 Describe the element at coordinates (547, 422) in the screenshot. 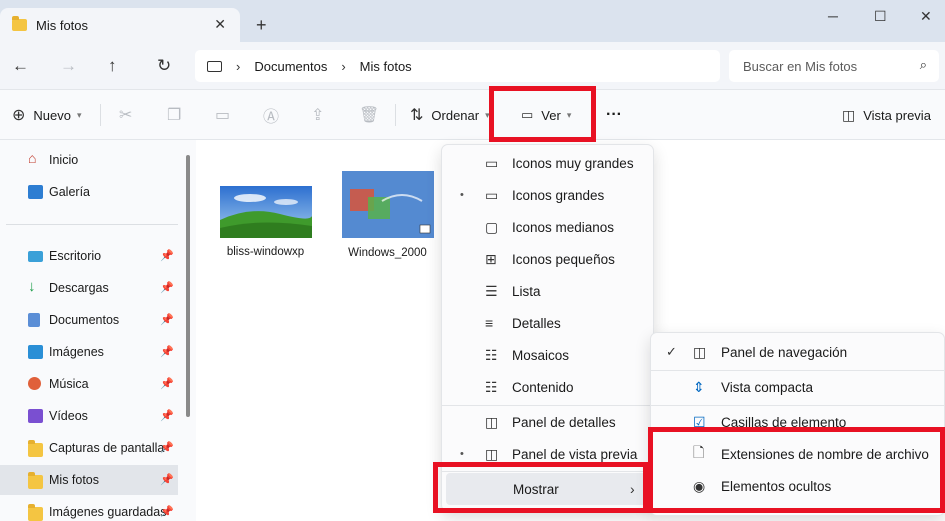

I see `menu-item-panel-de-detalles: ◫ Panel de detalles` at that location.